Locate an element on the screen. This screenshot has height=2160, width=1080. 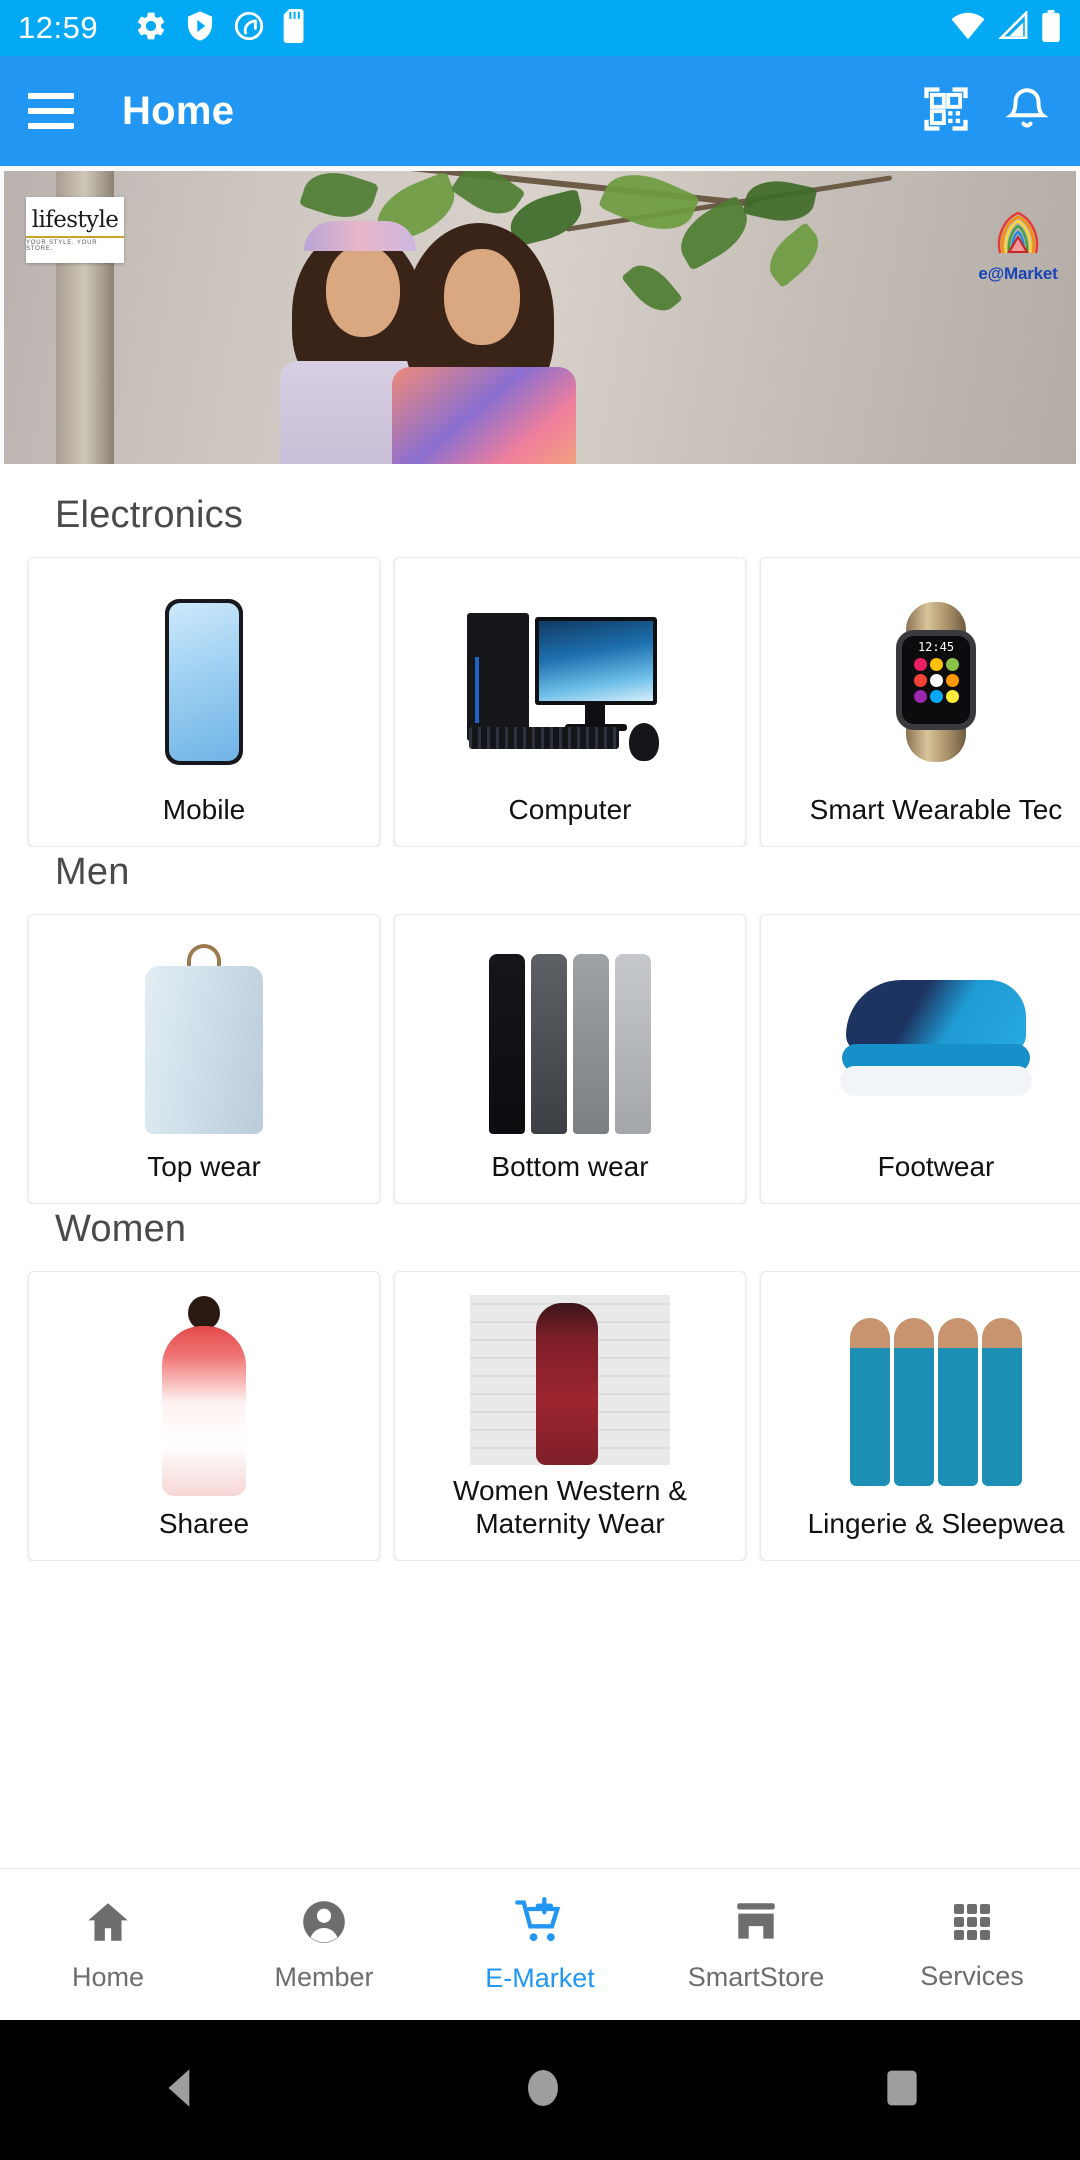
watch-app-grid is located at coordinates (936, 680).